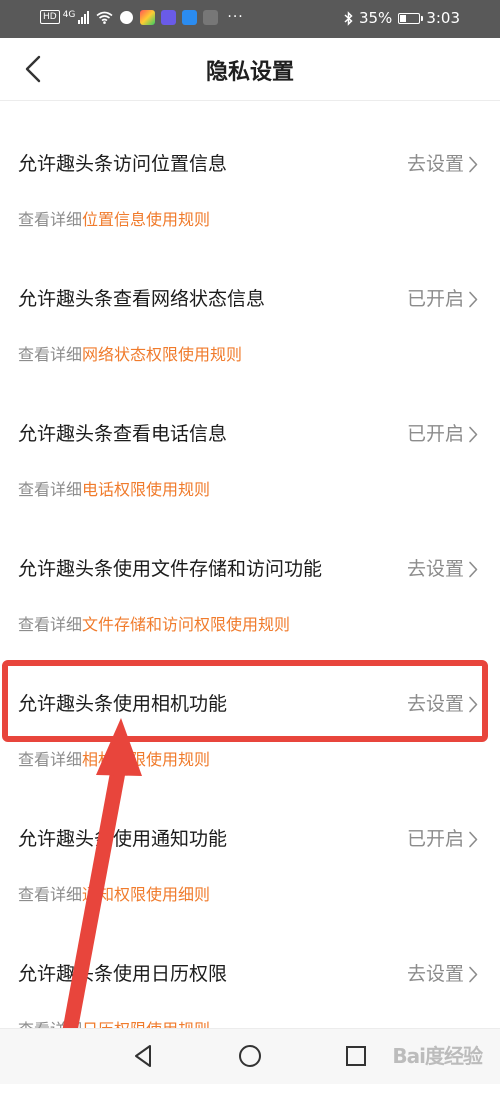 The image size is (500, 1095). What do you see at coordinates (148, 17) in the screenshot?
I see `gallery-app-icon` at bounding box center [148, 17].